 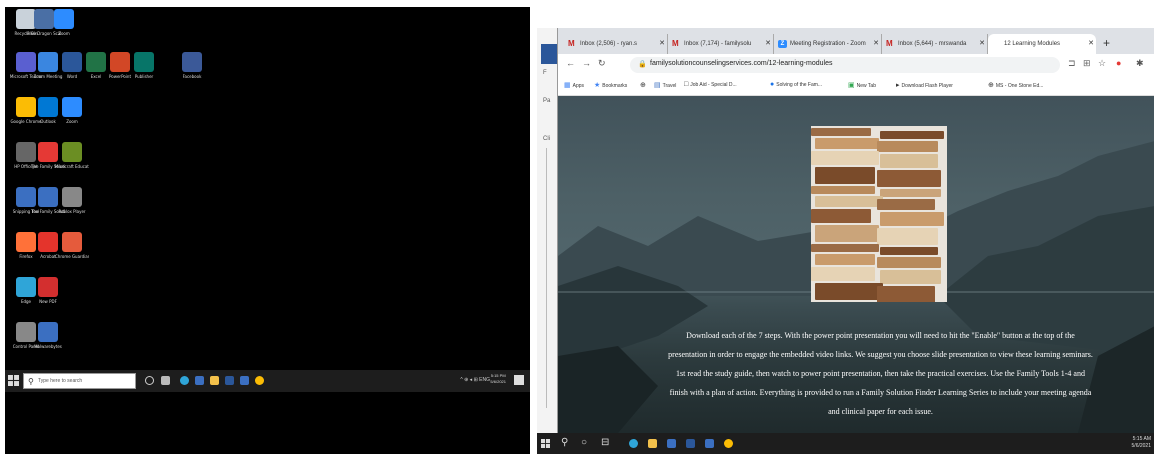 I want to click on search-placeholder: Type here to search, so click(x=60, y=381).